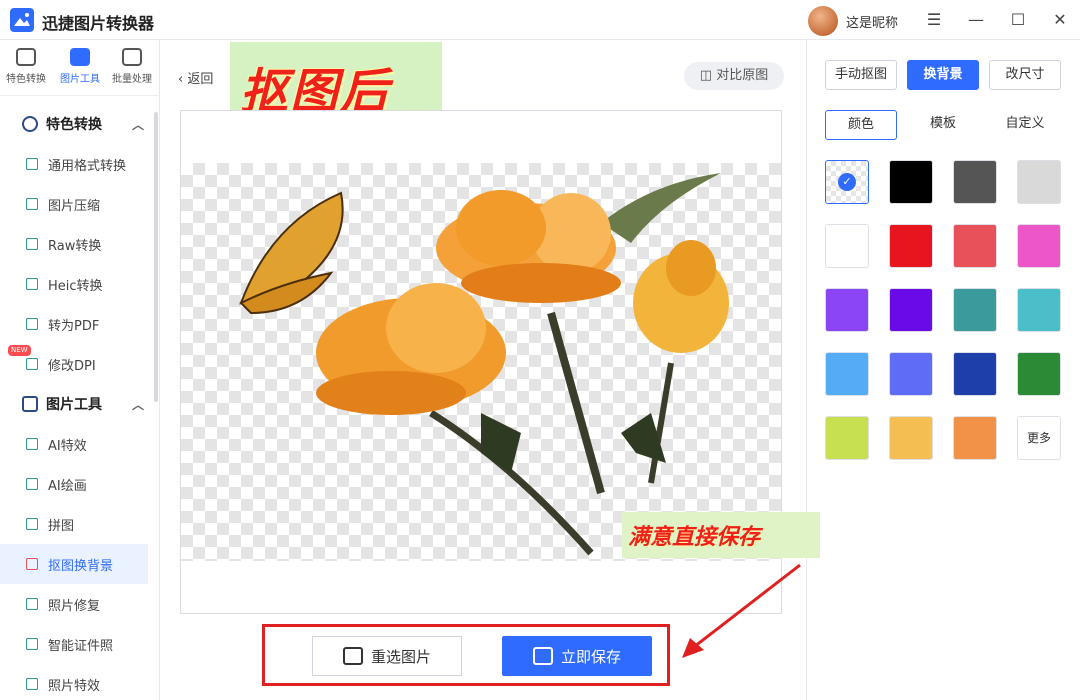 This screenshot has width=1080, height=700. I want to click on compare-icon: ◫, so click(708, 75).